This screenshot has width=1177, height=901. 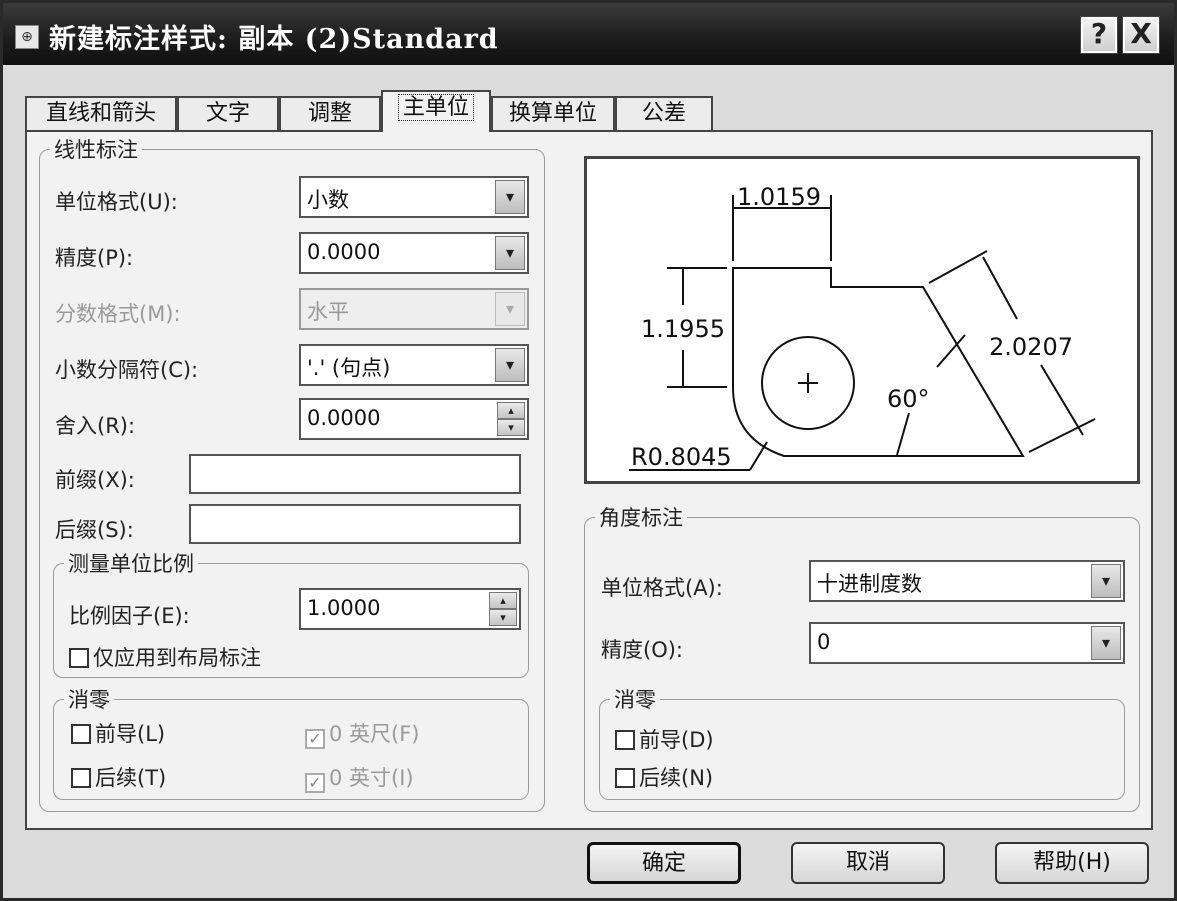 What do you see at coordinates (355, 474) in the screenshot?
I see `prefix-input` at bounding box center [355, 474].